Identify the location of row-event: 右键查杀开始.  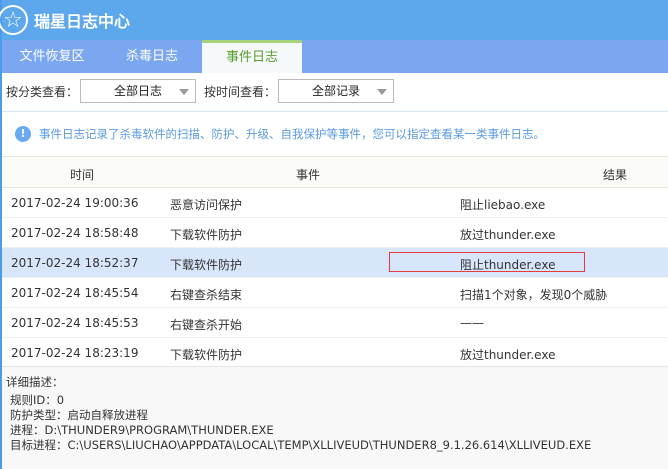
(206, 325).